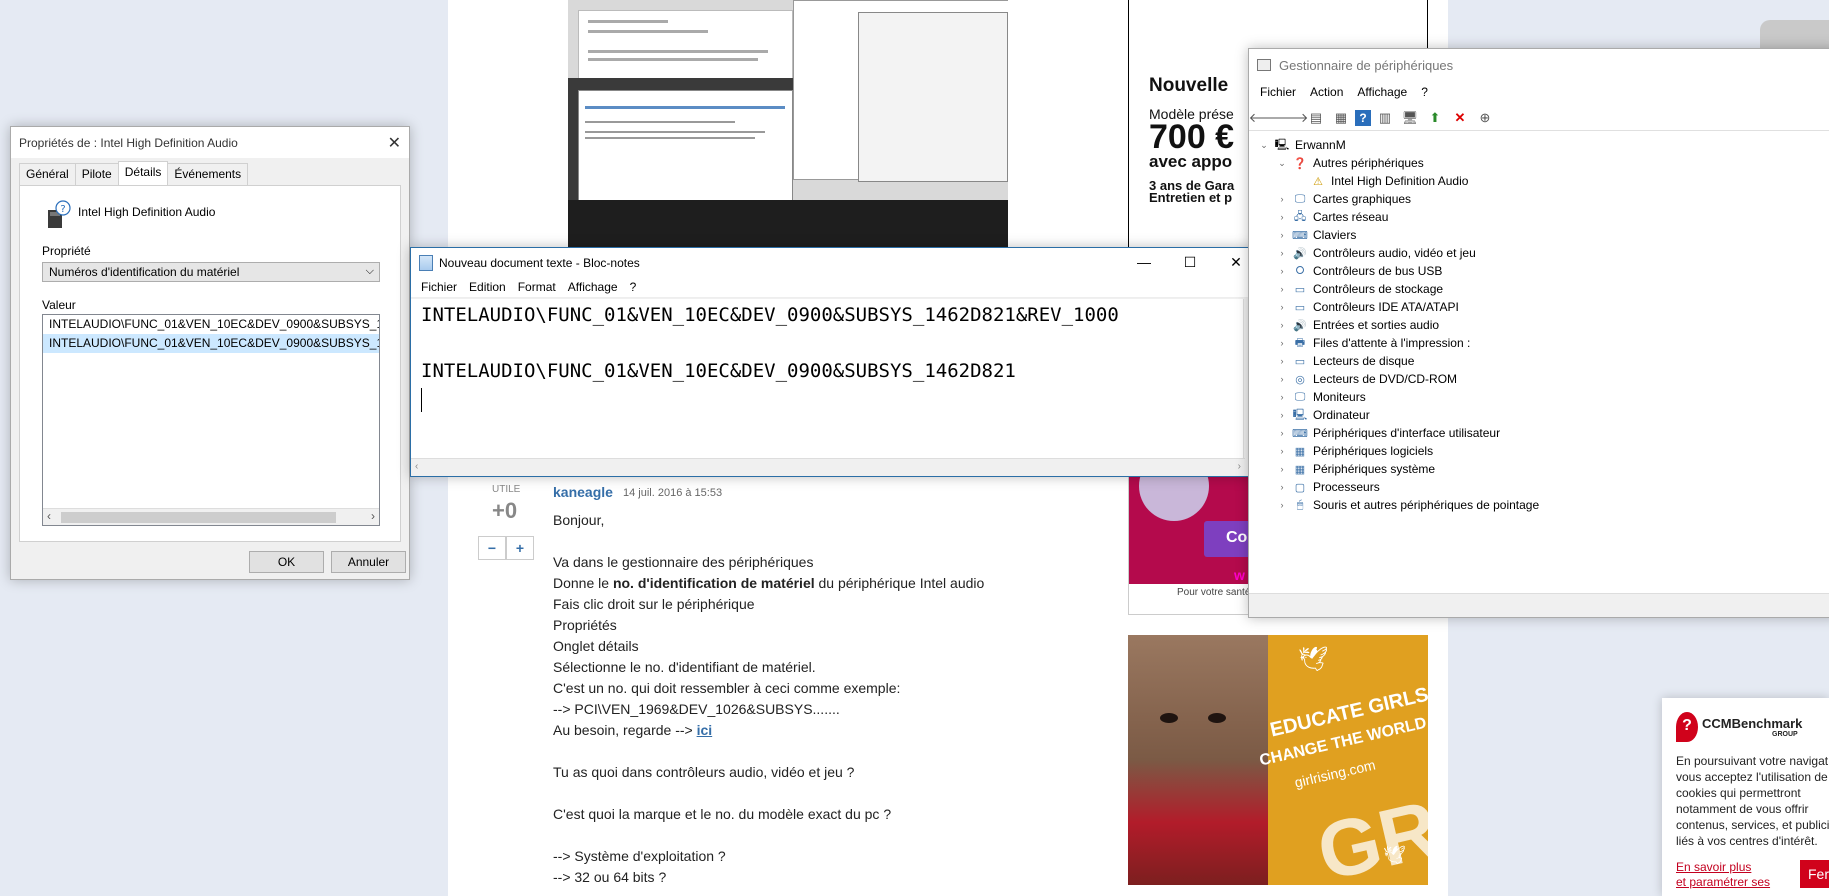 The width and height of the screenshot is (1829, 896). I want to click on tree-item-category: › ▭ Lecteurs de disque, so click(1539, 361).